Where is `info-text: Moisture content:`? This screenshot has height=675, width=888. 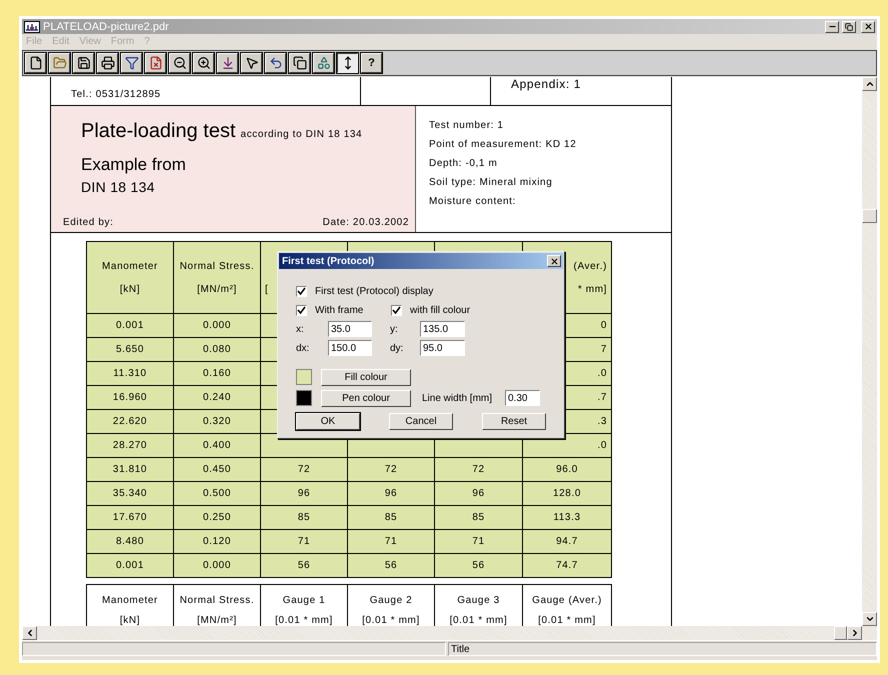
info-text: Moisture content: is located at coordinates (473, 201).